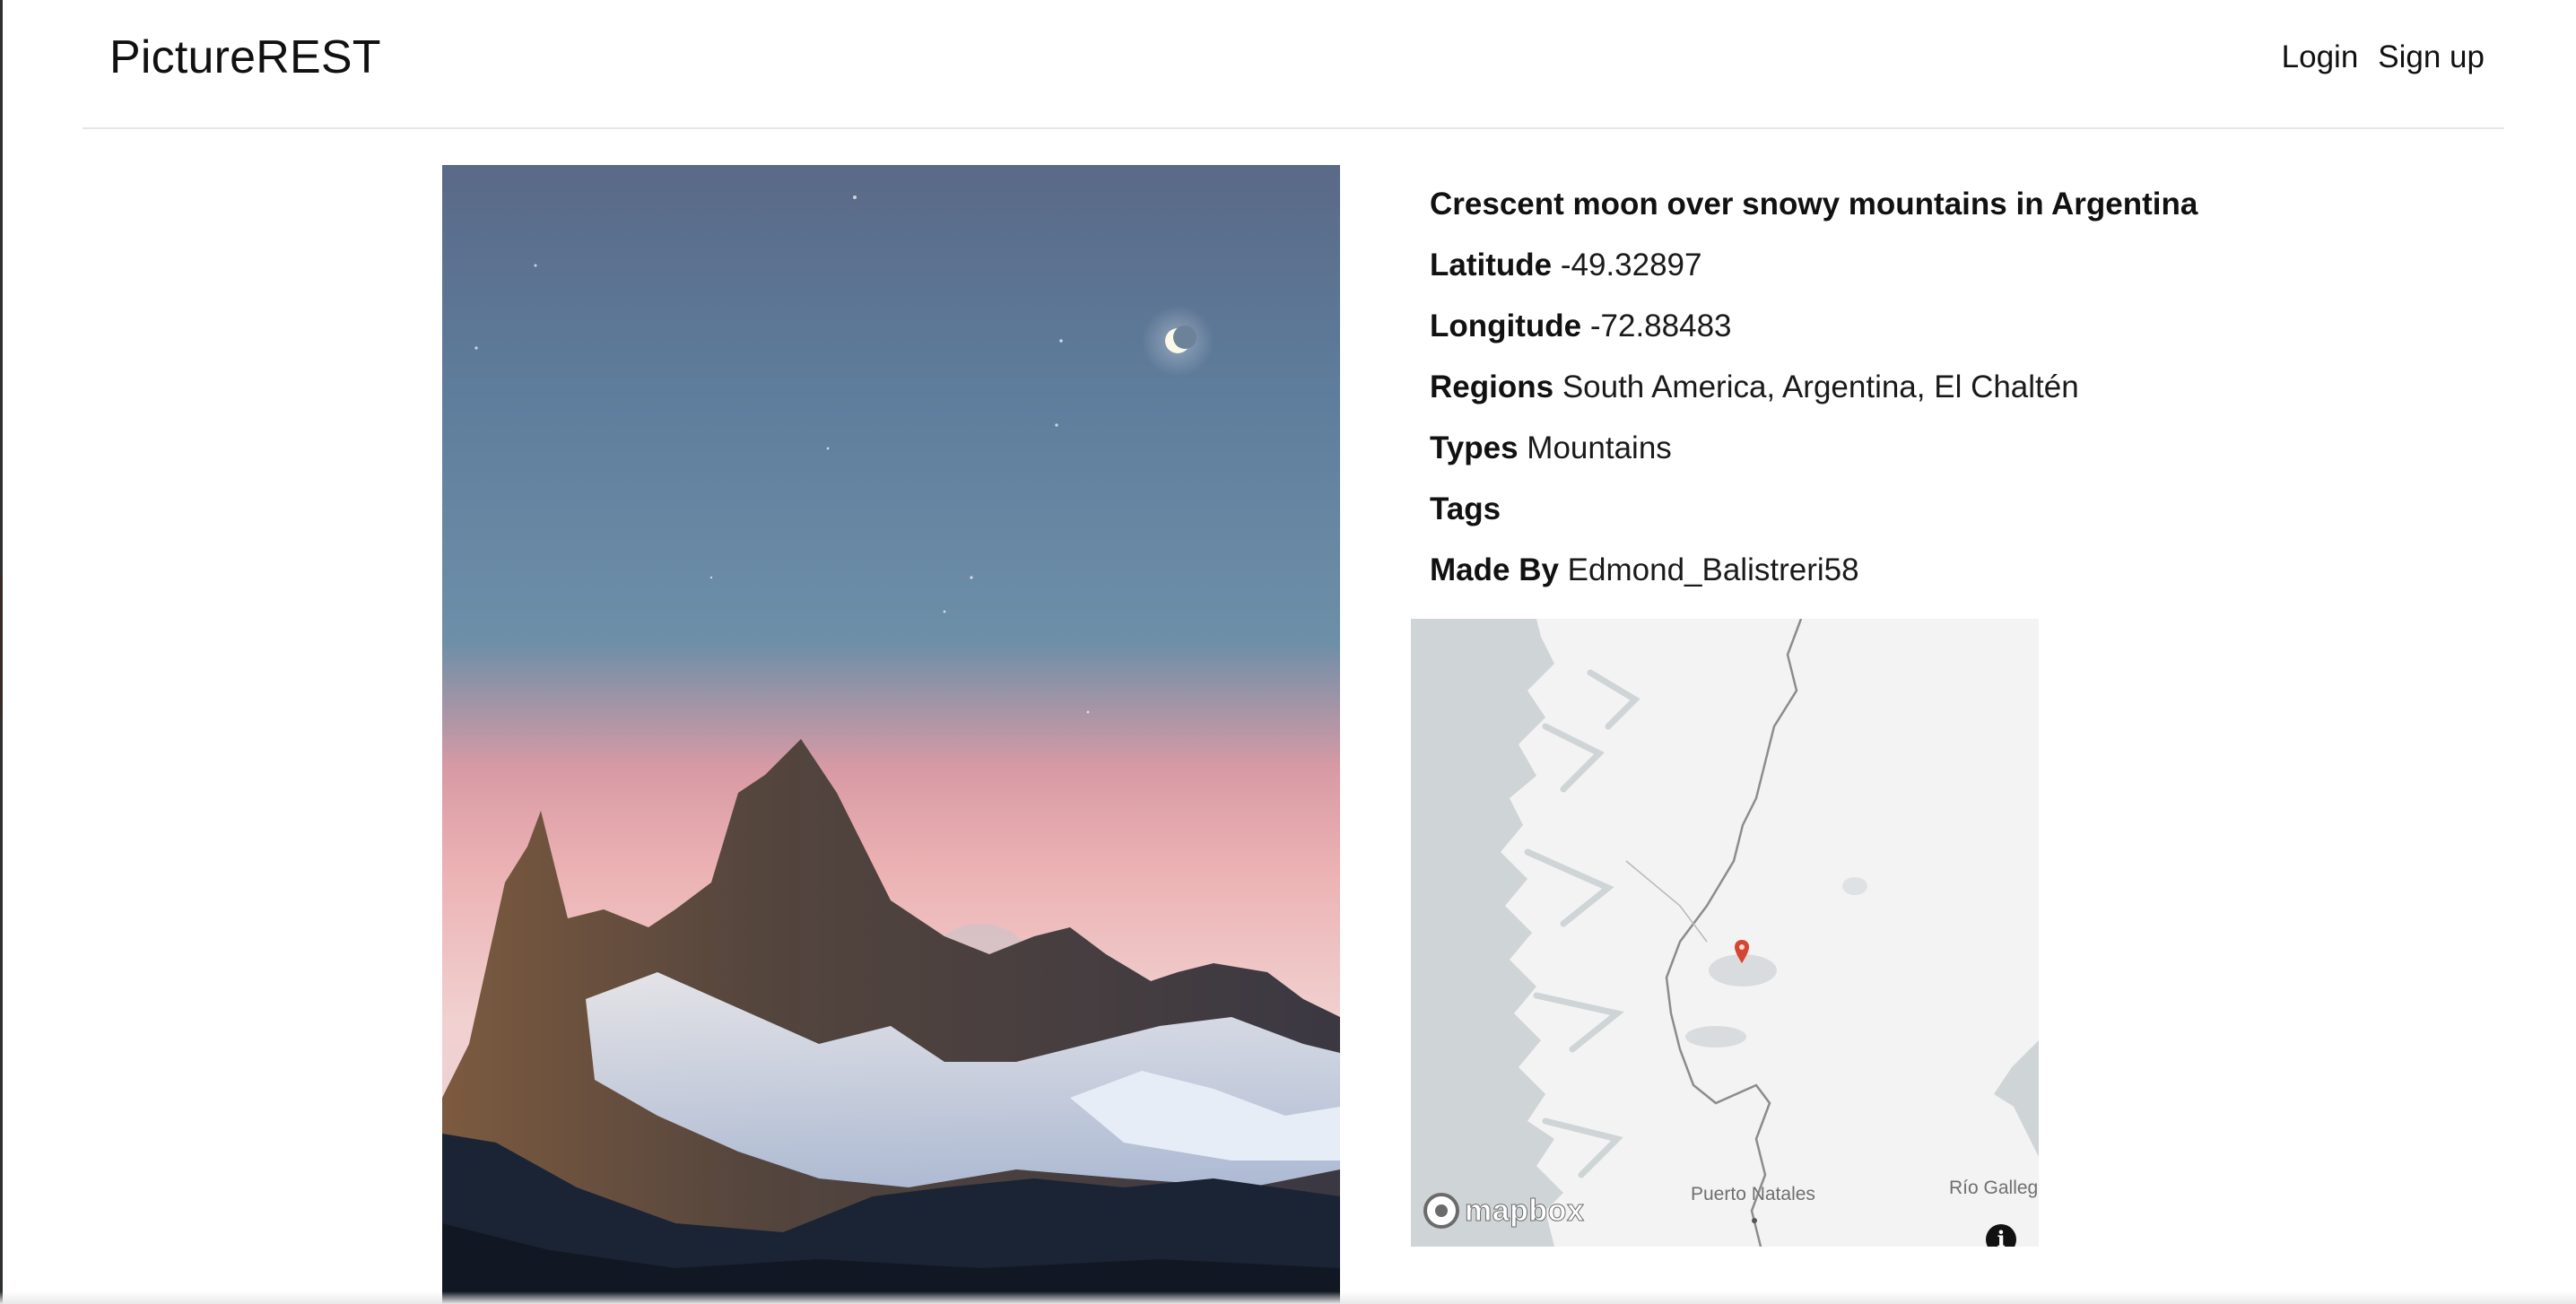 Image resolution: width=2576 pixels, height=1304 pixels. I want to click on signup-link: Sign up, so click(2431, 57).